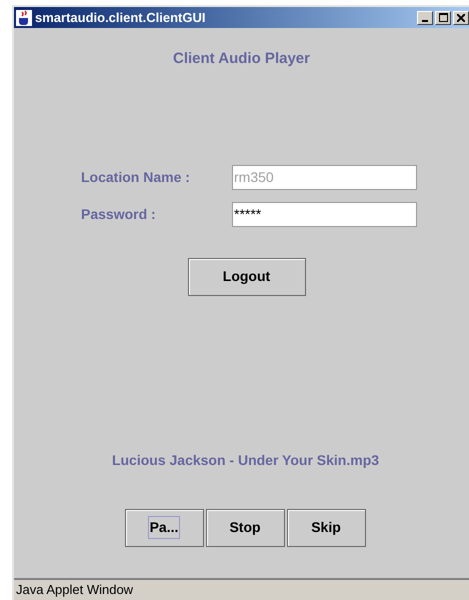 This screenshot has width=469, height=600. Describe the element at coordinates (246, 460) in the screenshot. I see `now-playing-text: Lucious Jackson - Under Your Skin.mp3` at that location.